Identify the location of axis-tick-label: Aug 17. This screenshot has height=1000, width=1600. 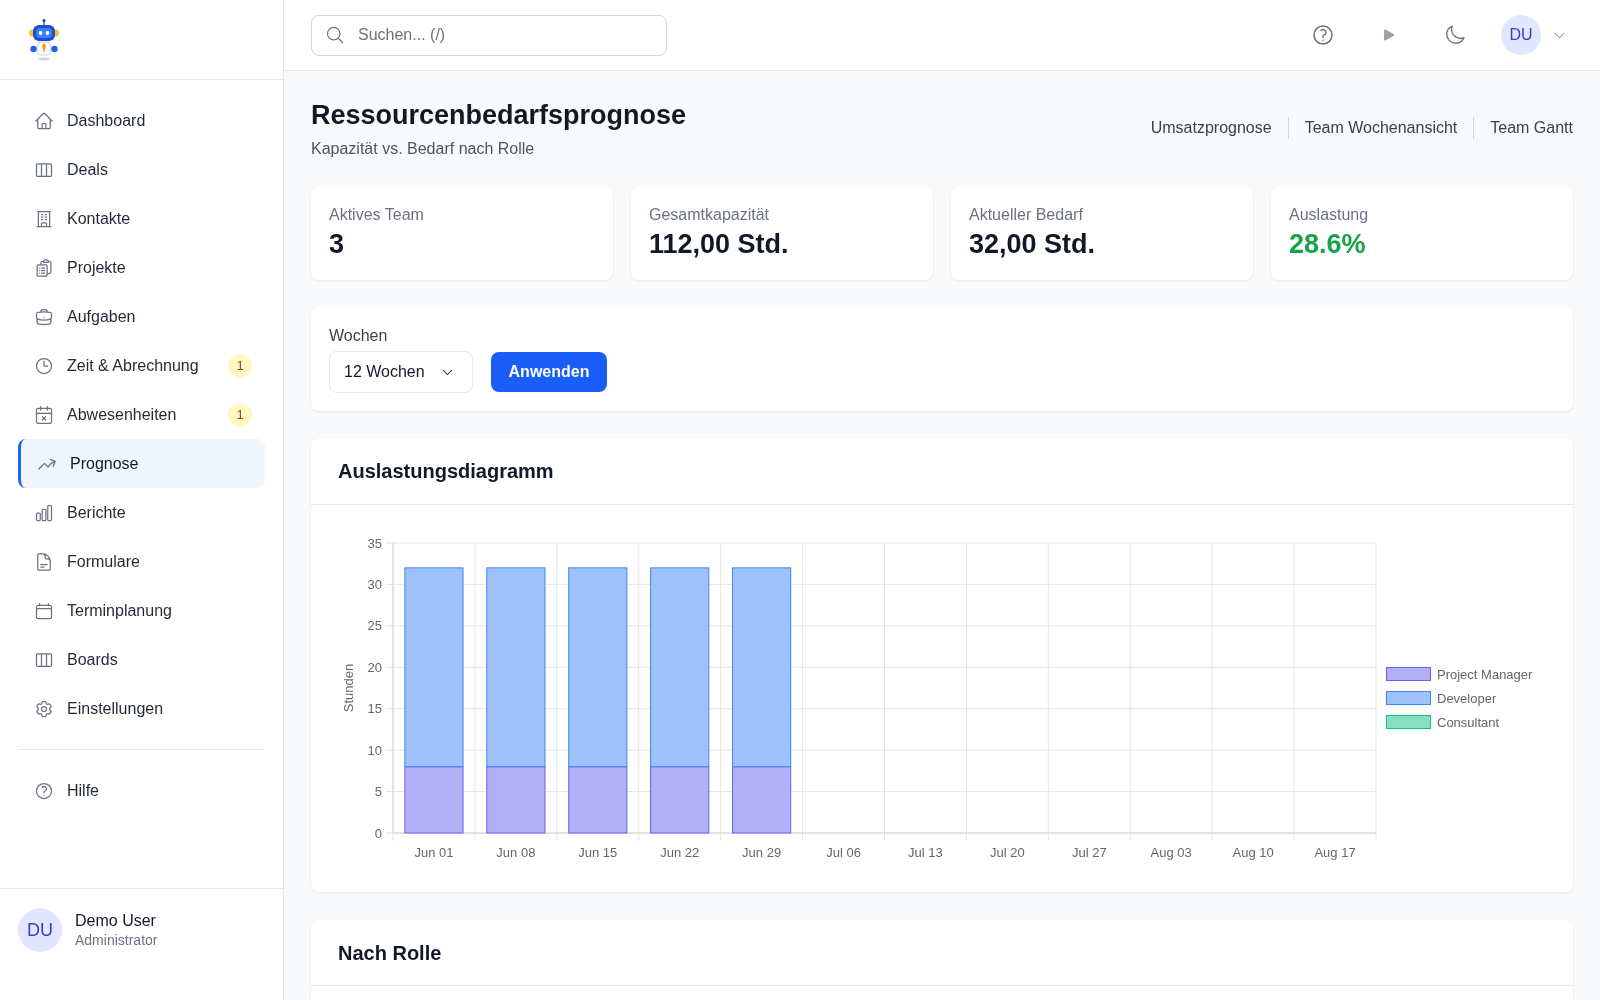
(1335, 852).